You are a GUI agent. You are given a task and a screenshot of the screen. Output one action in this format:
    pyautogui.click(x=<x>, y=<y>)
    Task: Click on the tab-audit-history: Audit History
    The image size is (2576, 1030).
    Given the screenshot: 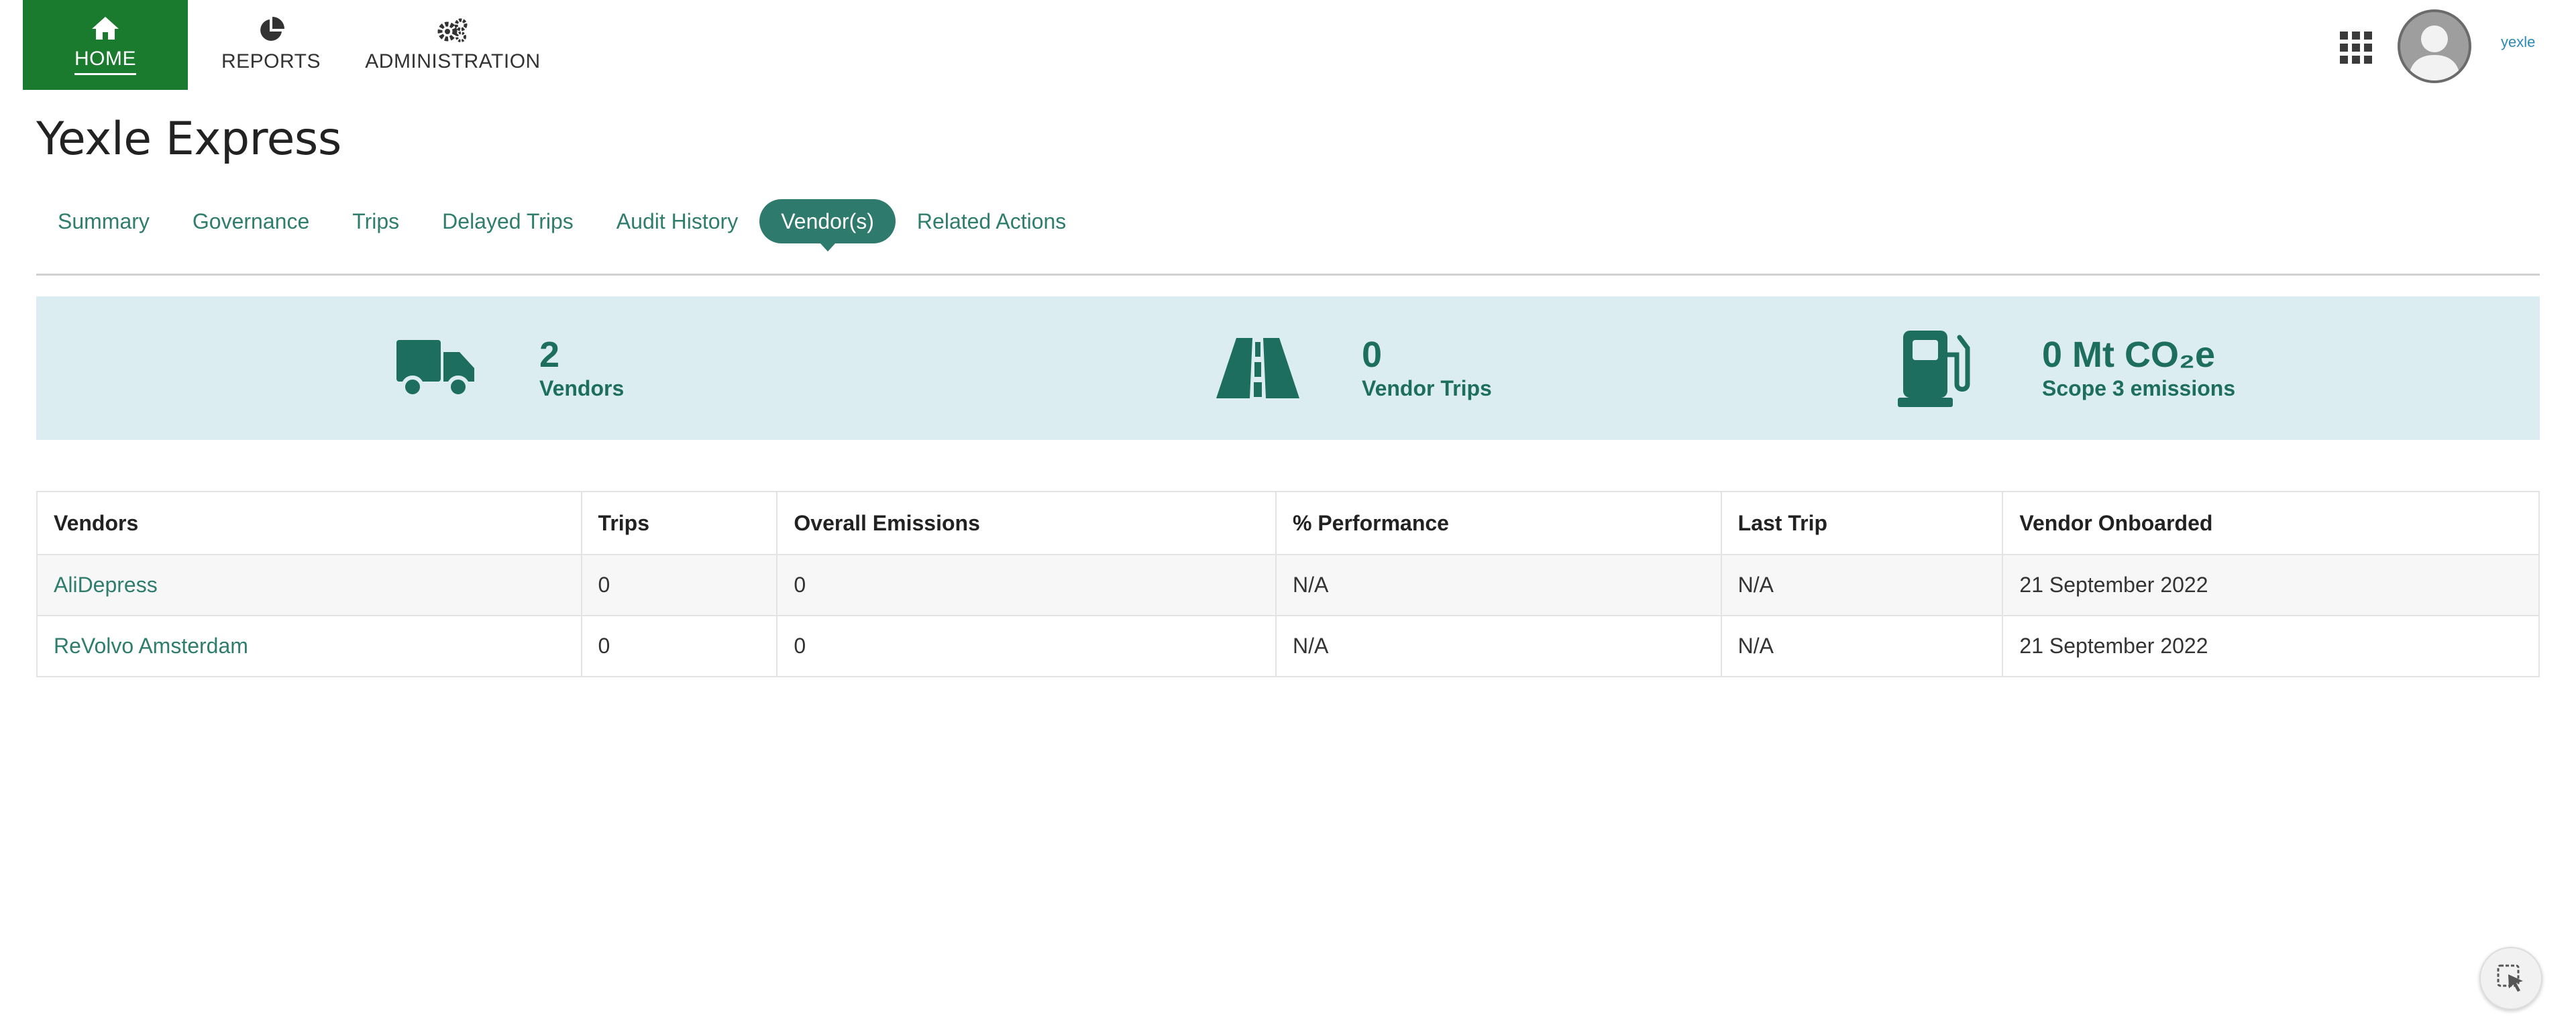 What is the action you would take?
    pyautogui.click(x=677, y=221)
    